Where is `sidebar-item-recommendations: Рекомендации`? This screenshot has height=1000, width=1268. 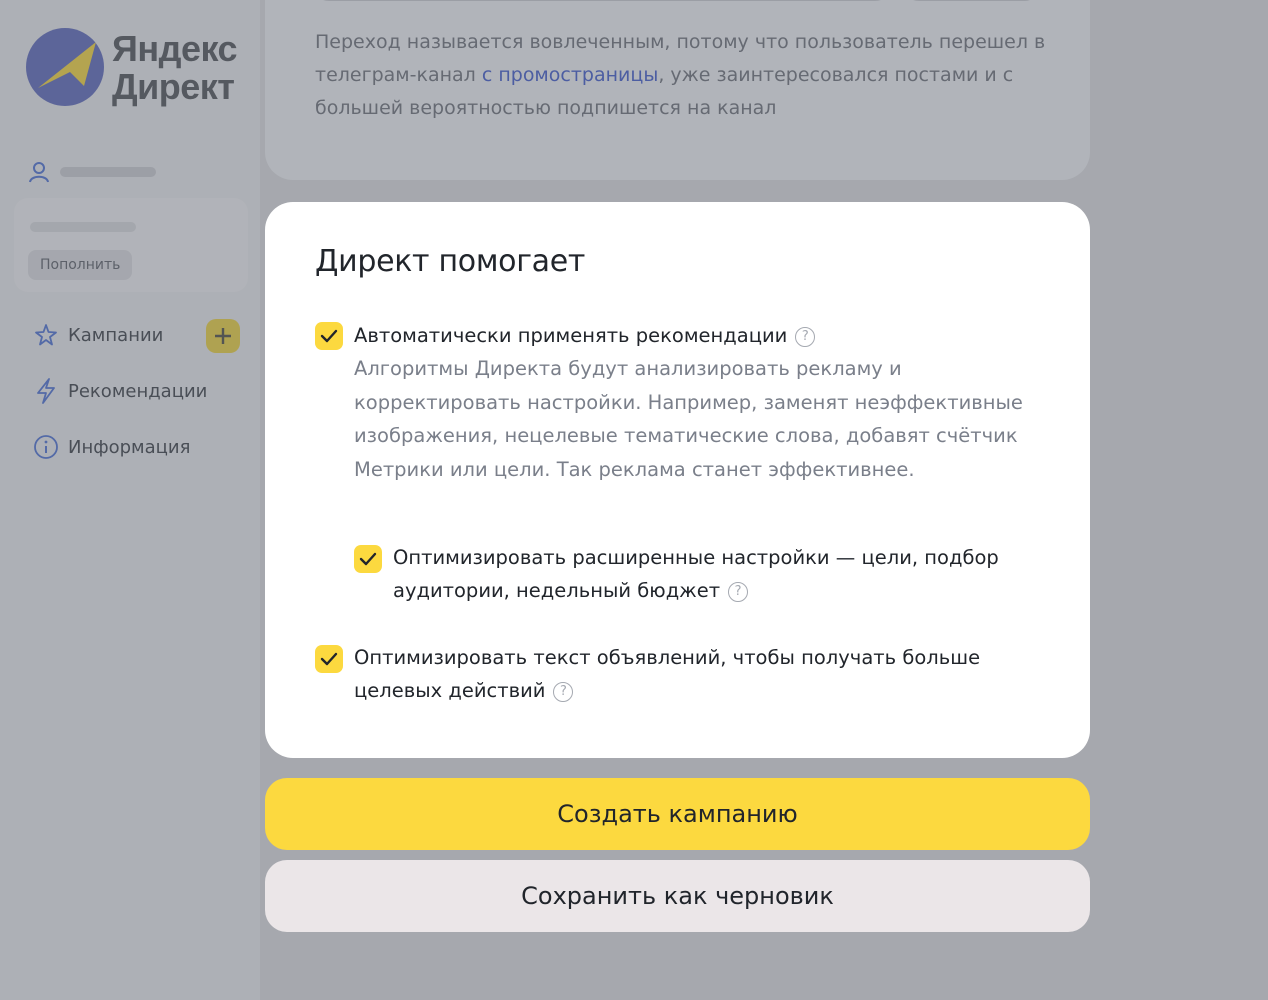 sidebar-item-recommendations: Рекомендации is located at coordinates (119, 391).